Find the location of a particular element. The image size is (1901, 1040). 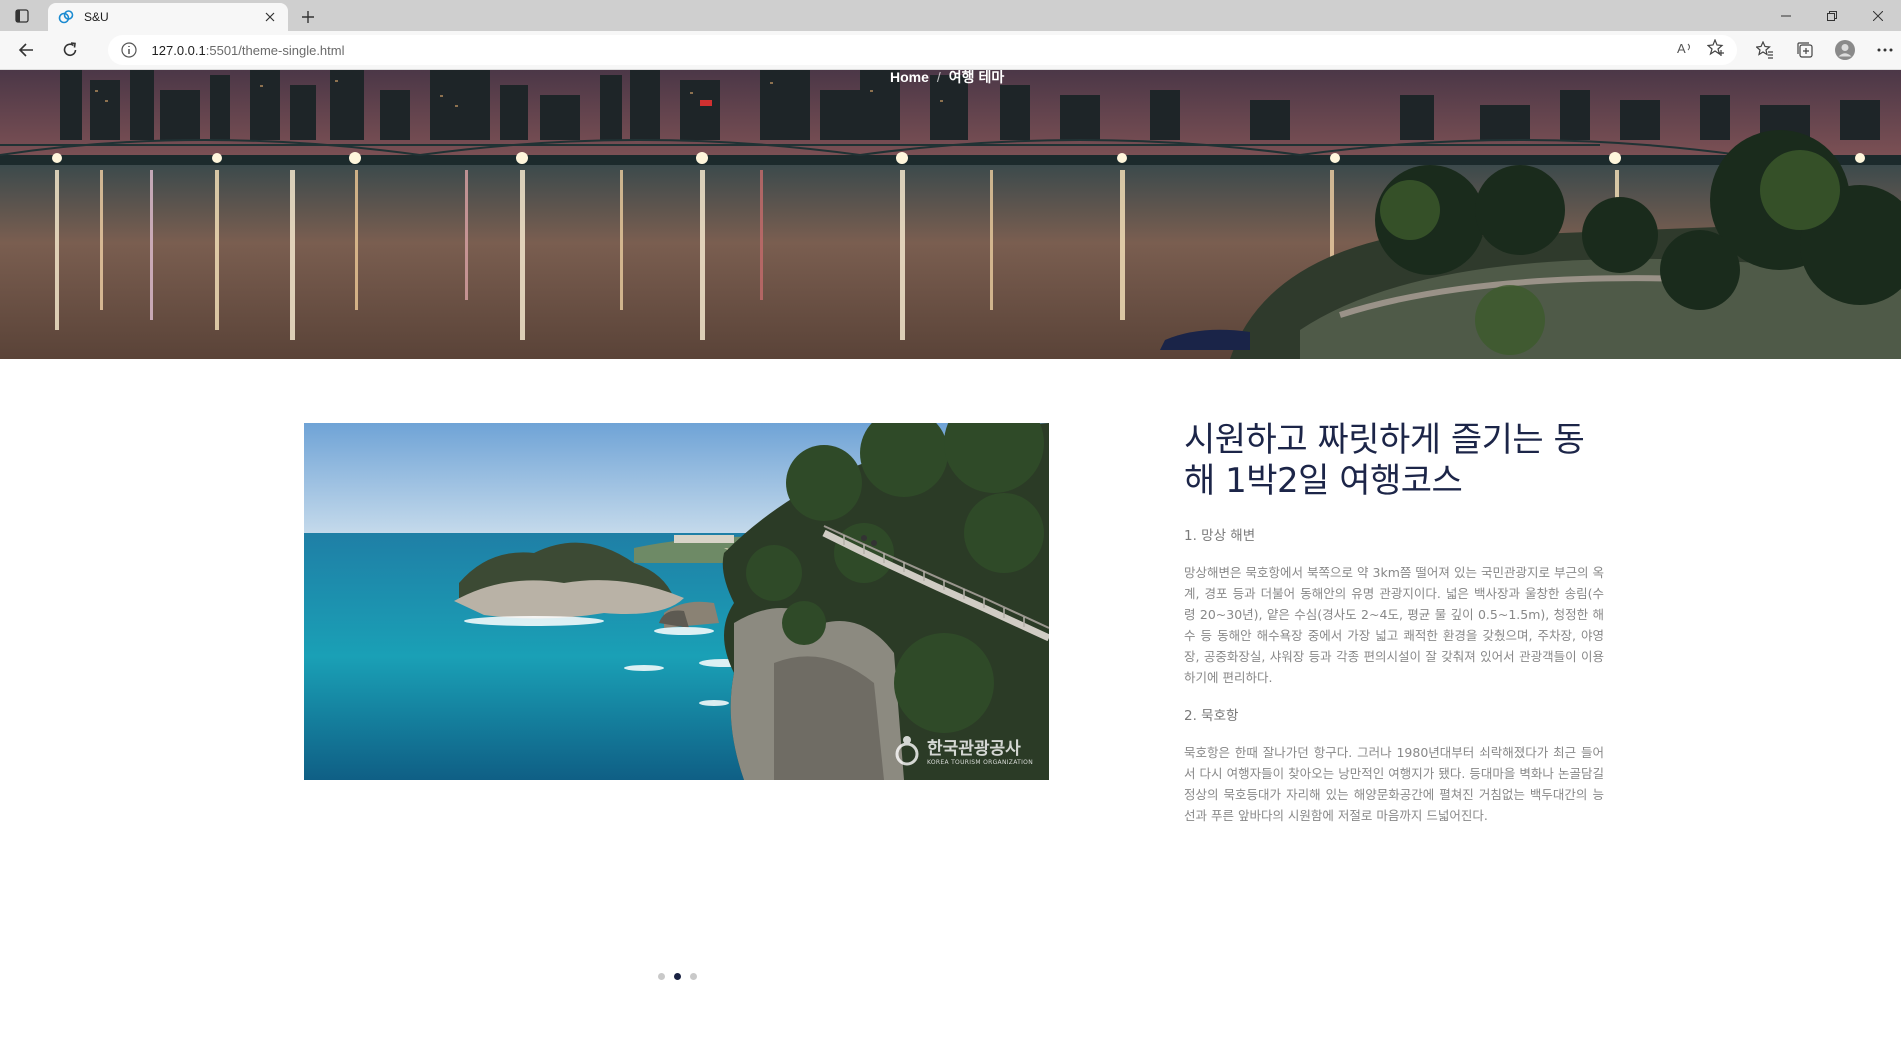

browser-tab: S&U is located at coordinates (168, 17).